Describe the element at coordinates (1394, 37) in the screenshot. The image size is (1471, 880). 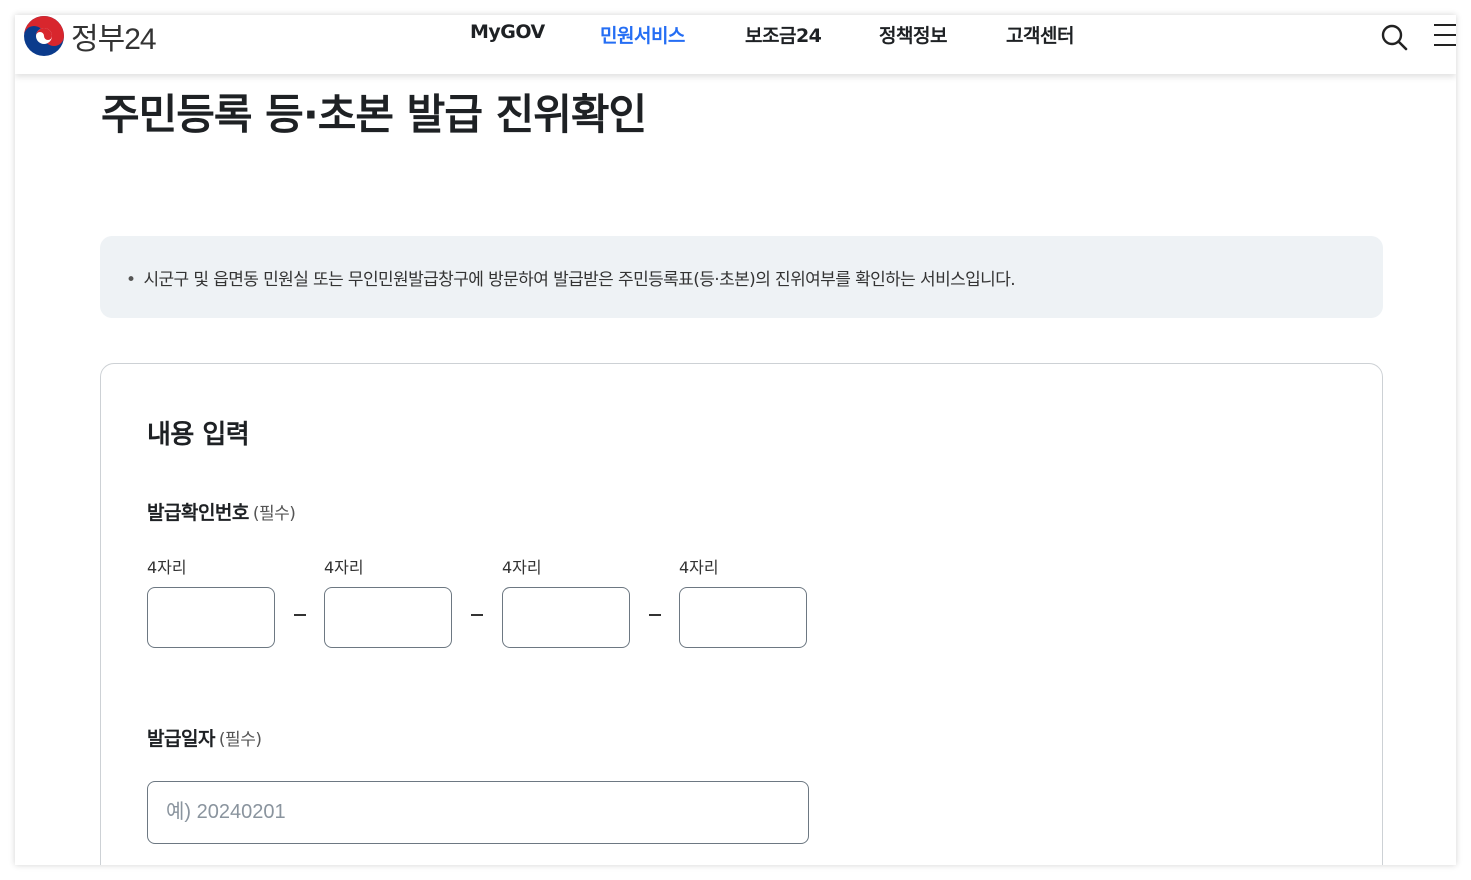
I see `search-icon` at that location.